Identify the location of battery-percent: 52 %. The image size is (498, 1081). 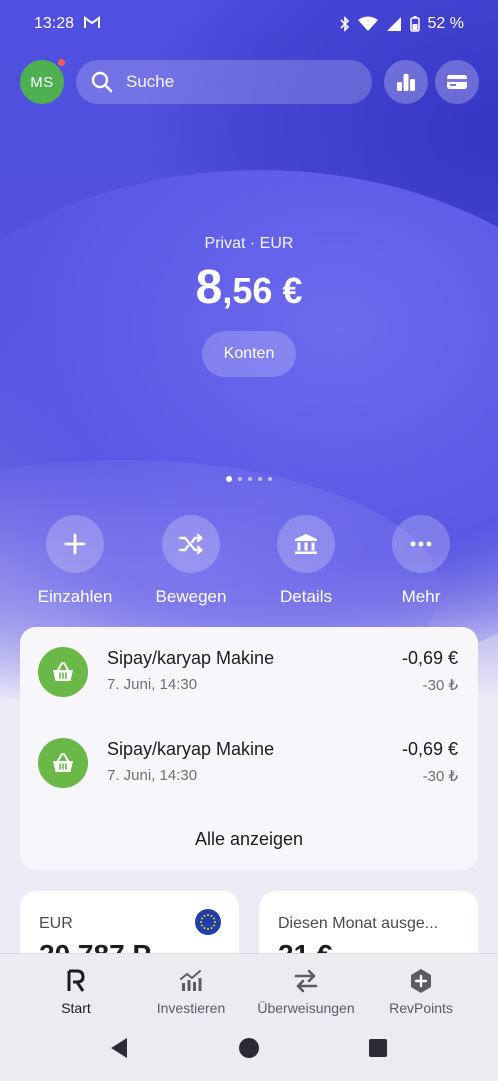
(445, 23).